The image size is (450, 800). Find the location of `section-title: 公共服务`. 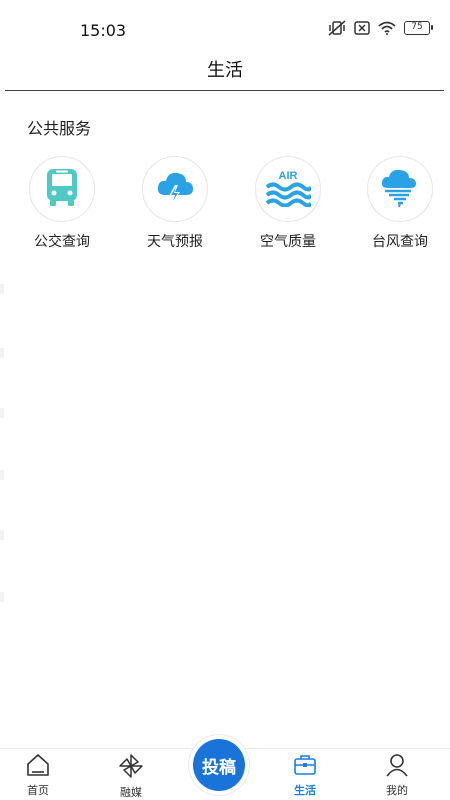

section-title: 公共服务 is located at coordinates (59, 128).